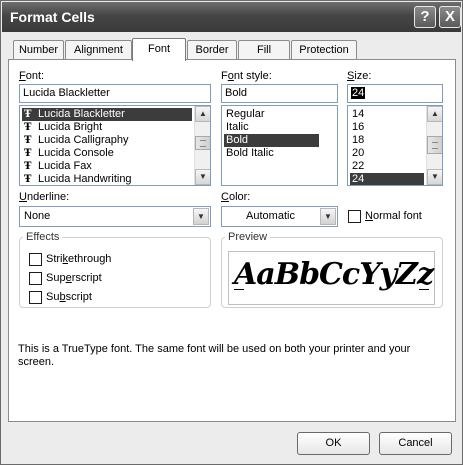 The width and height of the screenshot is (463, 465). Describe the element at coordinates (424, 289) in the screenshot. I see `preview-baseline-right` at that location.